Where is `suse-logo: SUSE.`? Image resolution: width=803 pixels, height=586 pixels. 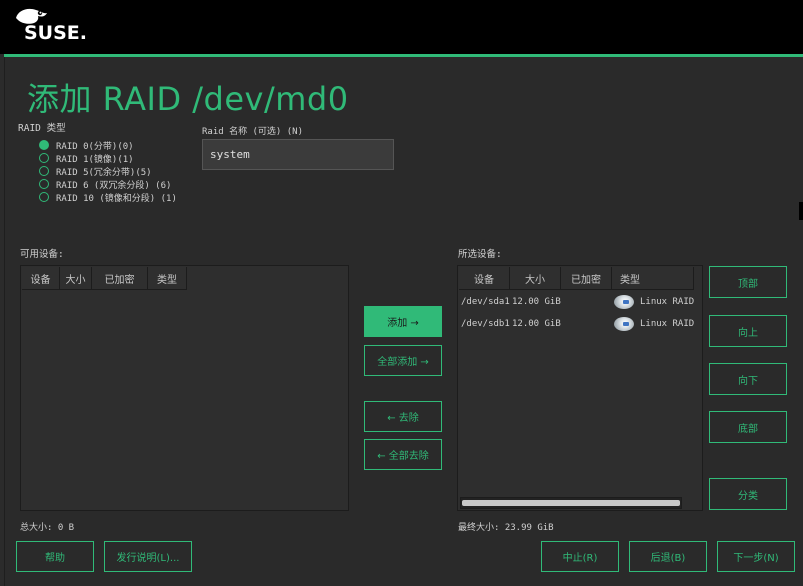 suse-logo: SUSE. is located at coordinates (54, 24).